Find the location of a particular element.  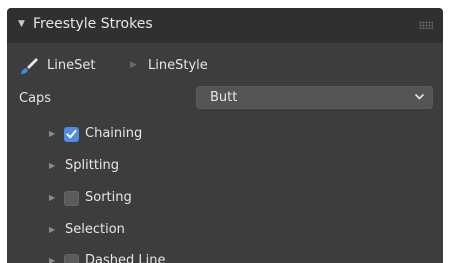

caps-label: Caps is located at coordinates (35, 98).